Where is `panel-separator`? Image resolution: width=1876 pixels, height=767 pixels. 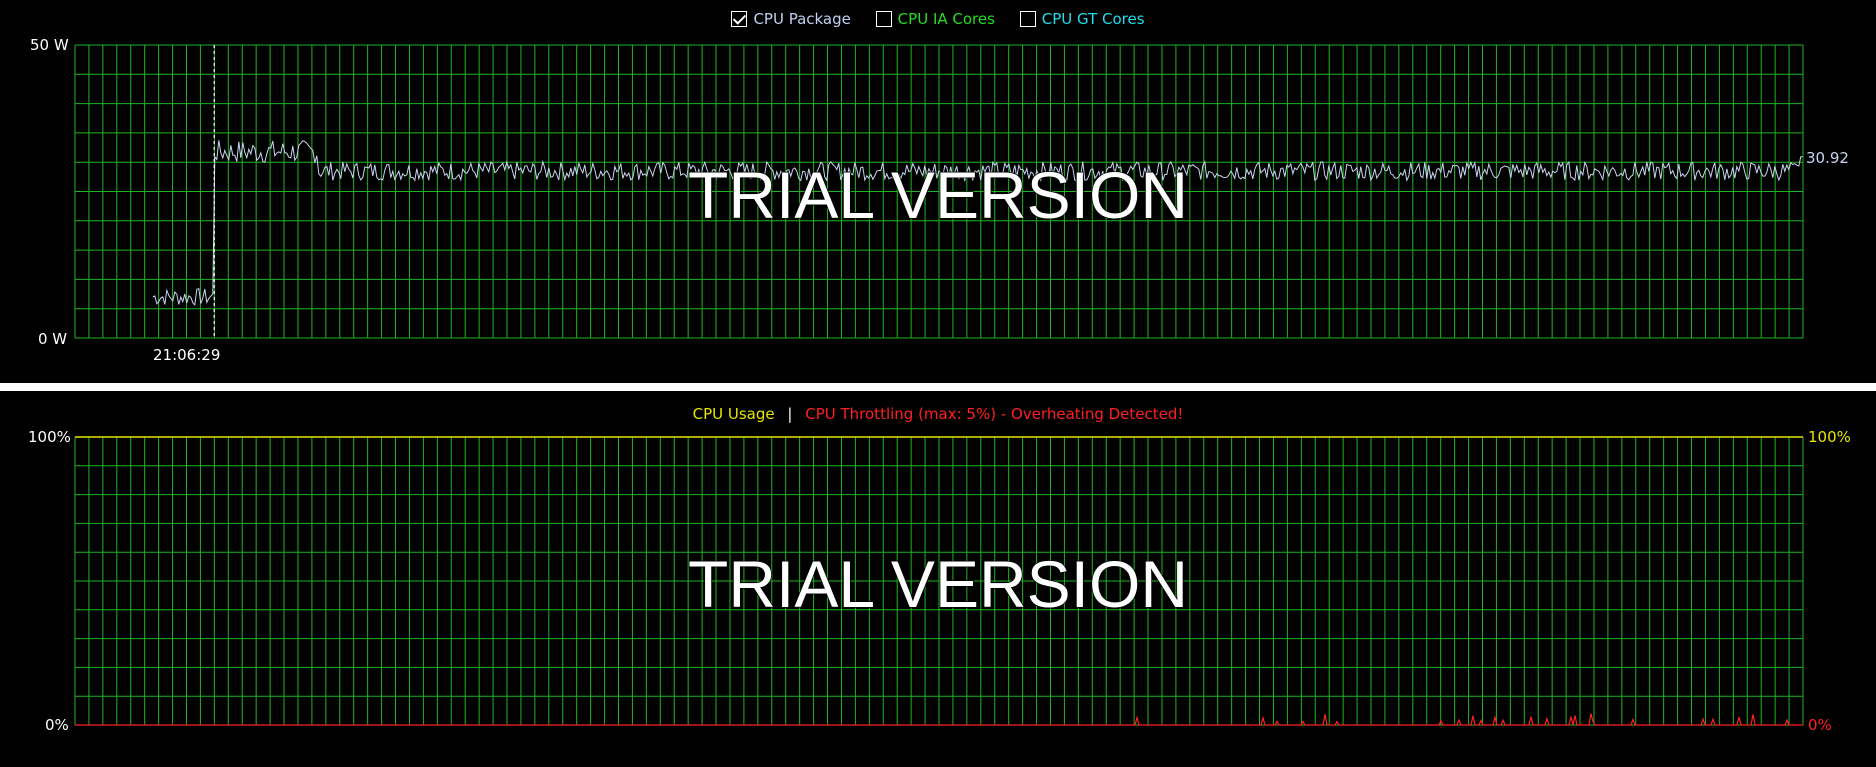
panel-separator is located at coordinates (938, 387).